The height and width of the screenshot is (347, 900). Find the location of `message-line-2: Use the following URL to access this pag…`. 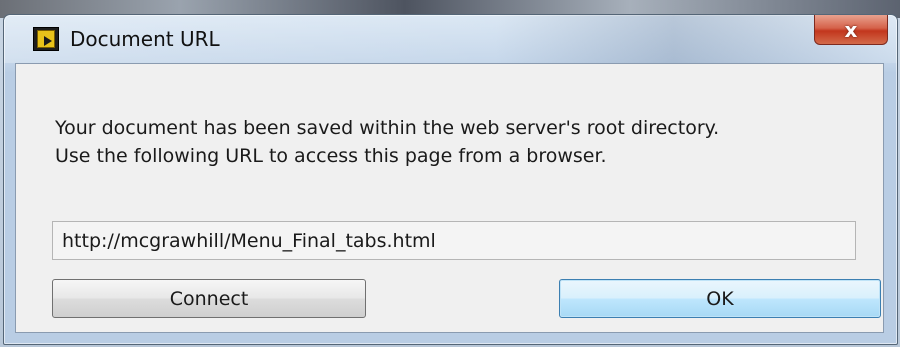

message-line-2: Use the following URL to access this pag… is located at coordinates (331, 156).